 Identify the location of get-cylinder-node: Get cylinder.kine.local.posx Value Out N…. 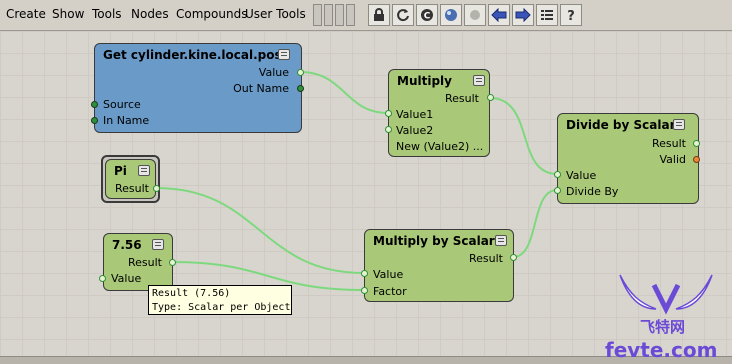
(198, 88).